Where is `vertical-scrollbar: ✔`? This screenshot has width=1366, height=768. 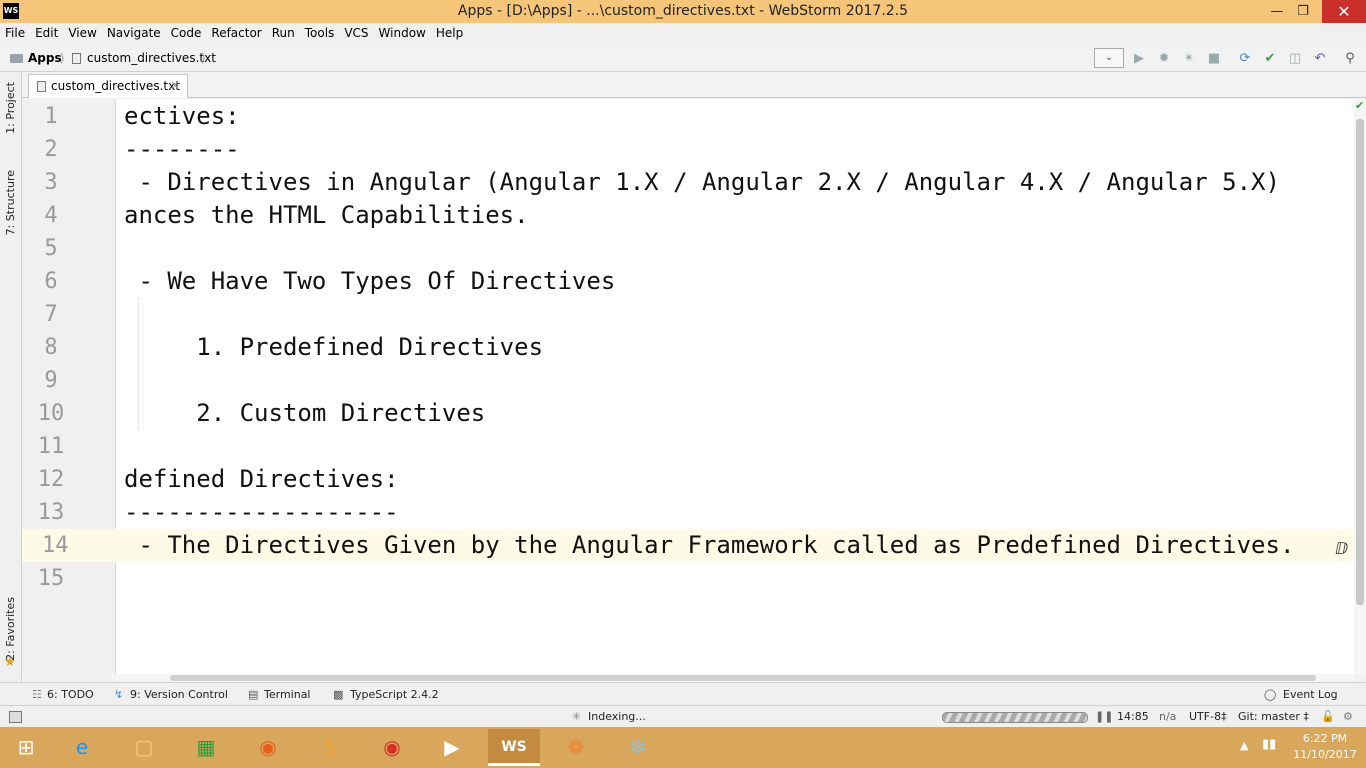
vertical-scrollbar: ✔ is located at coordinates (1360, 386).